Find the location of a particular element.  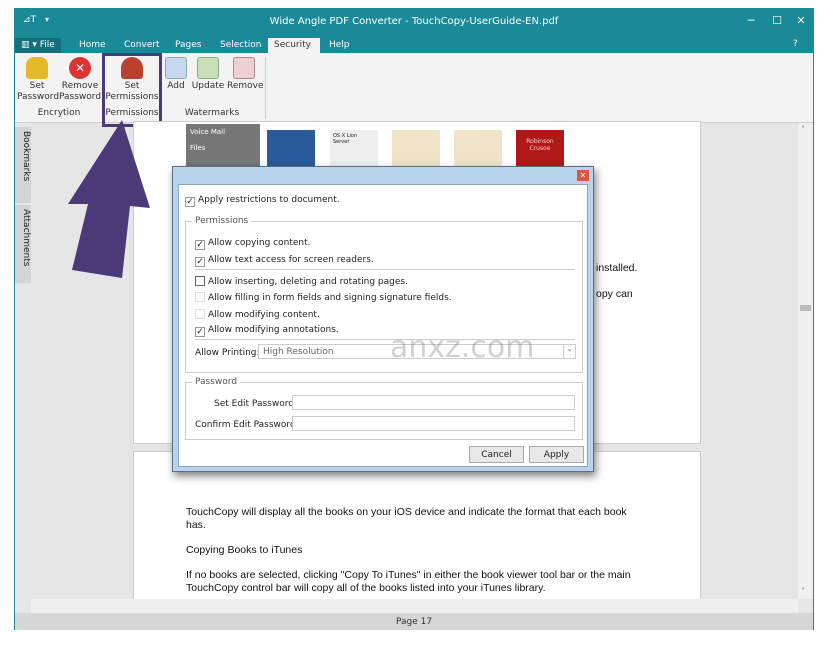

tab-security: Security is located at coordinates (294, 45).